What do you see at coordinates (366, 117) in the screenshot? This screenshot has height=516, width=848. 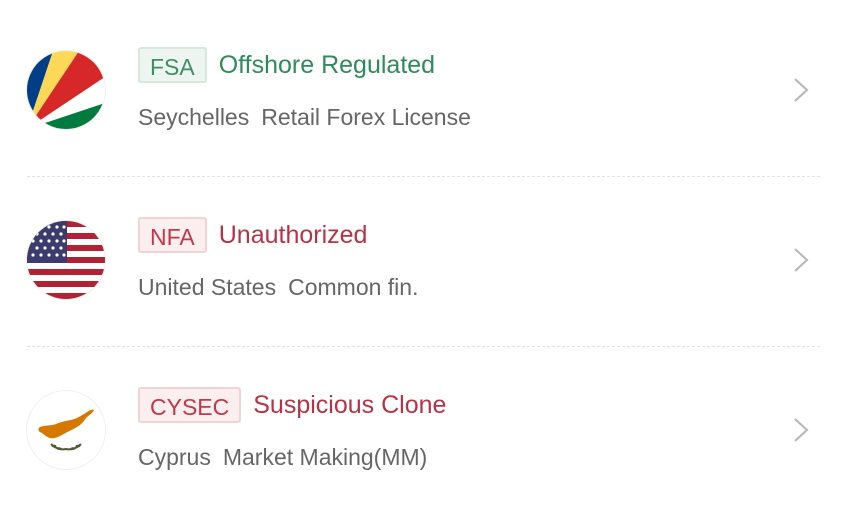 I see `license-type: Retail Forex License` at bounding box center [366, 117].